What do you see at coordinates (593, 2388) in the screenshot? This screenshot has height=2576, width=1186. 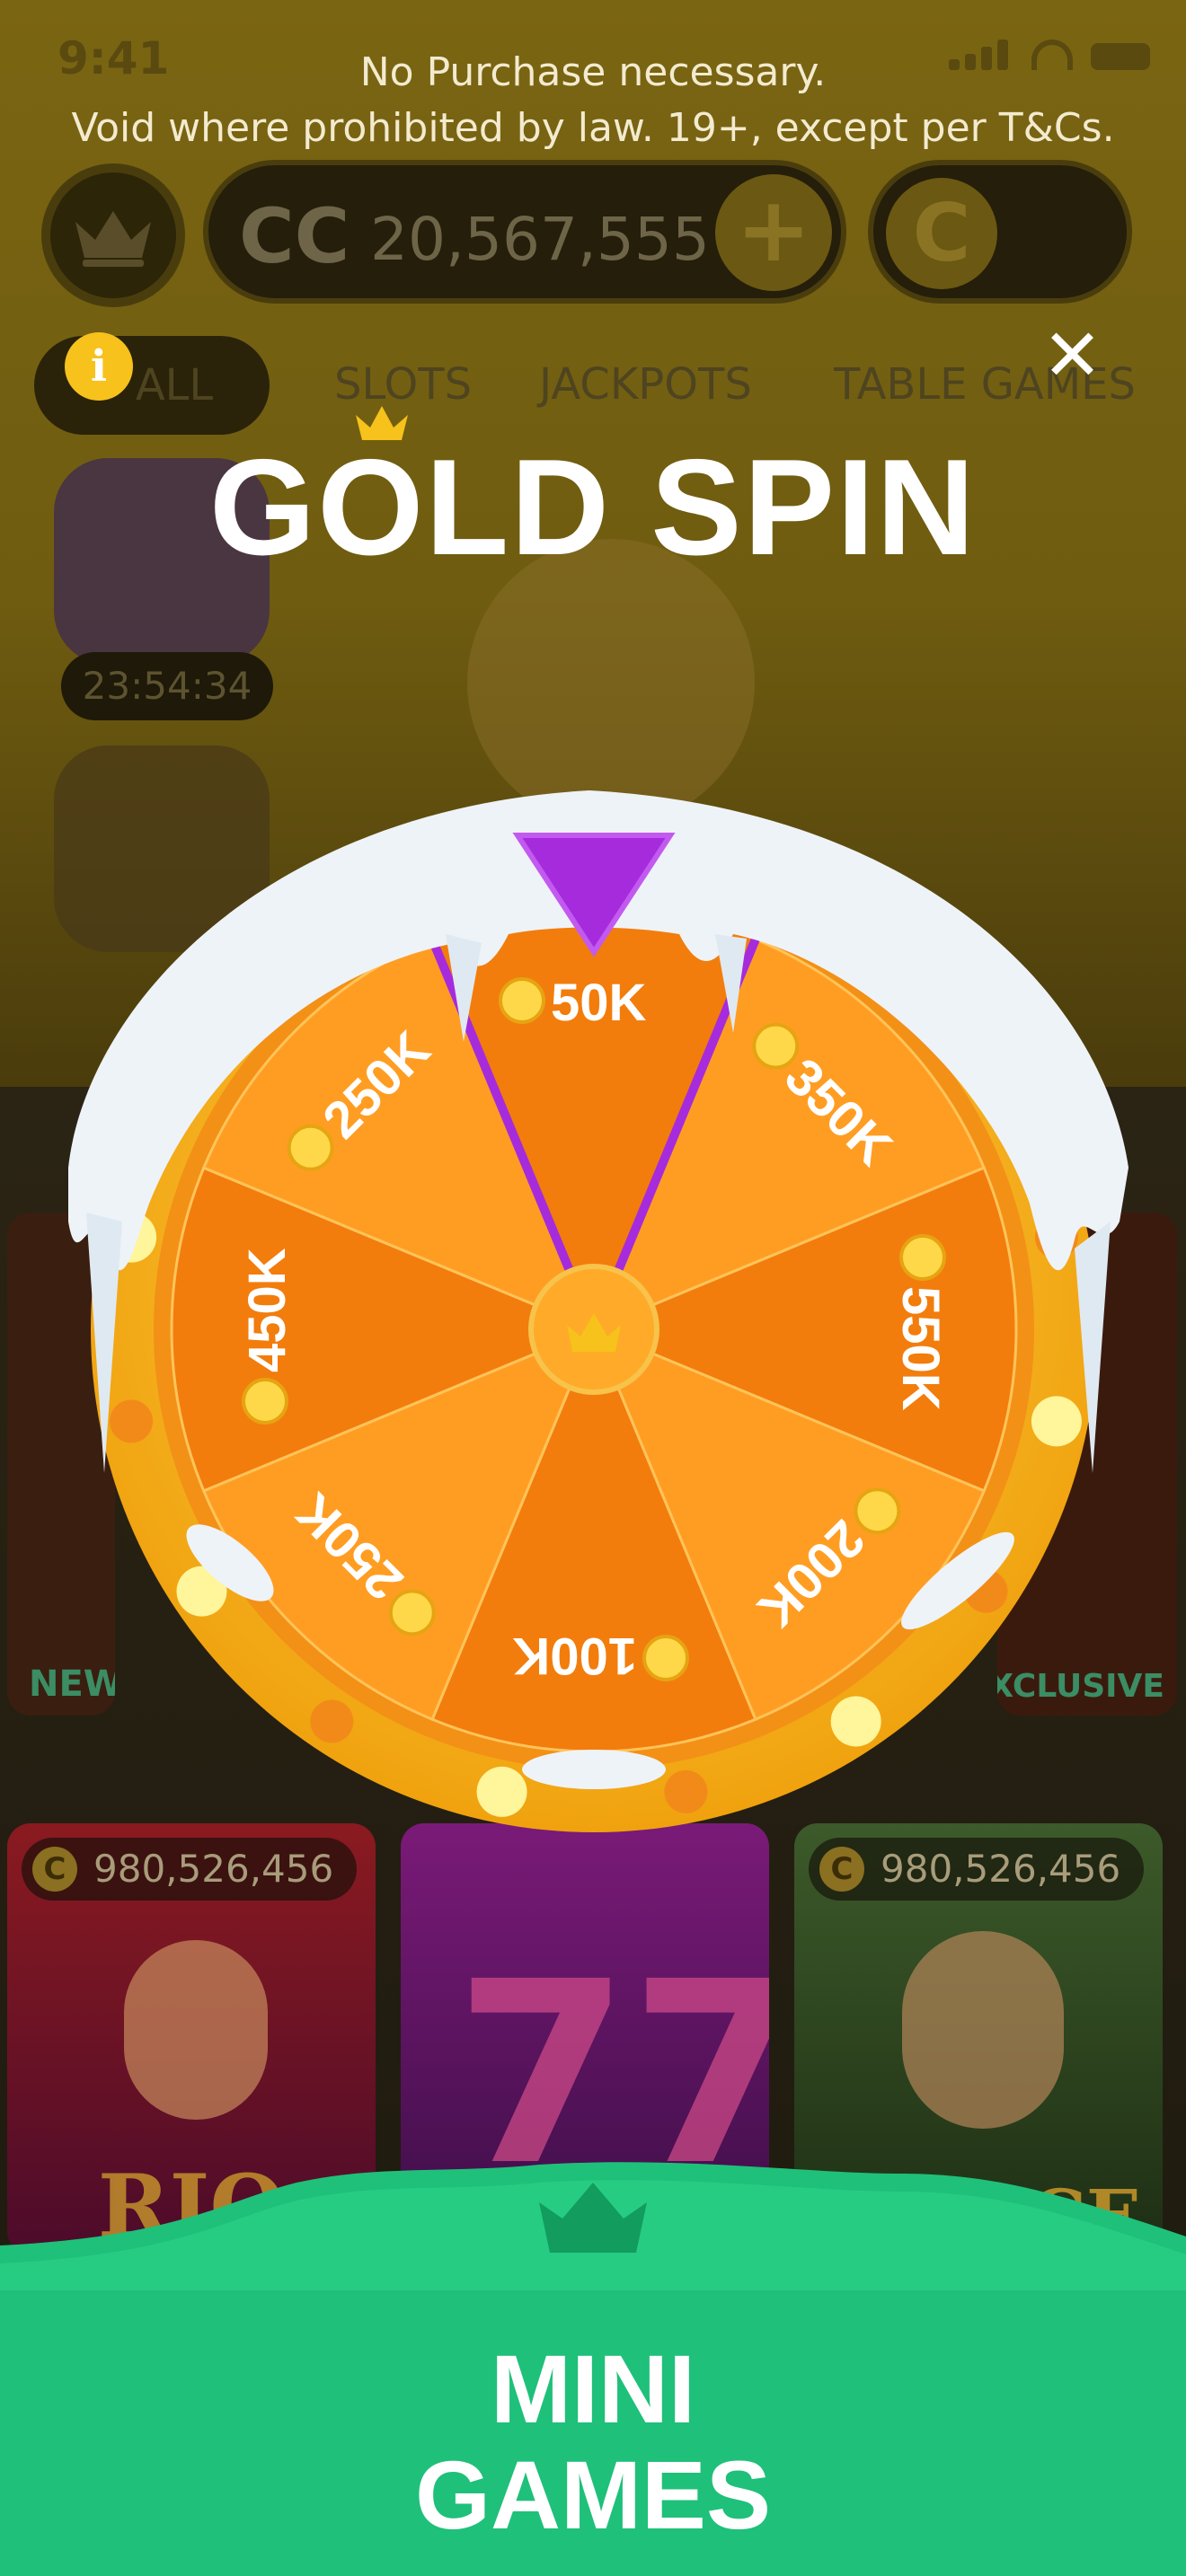 I see `mini-games-line-1: MINI` at bounding box center [593, 2388].